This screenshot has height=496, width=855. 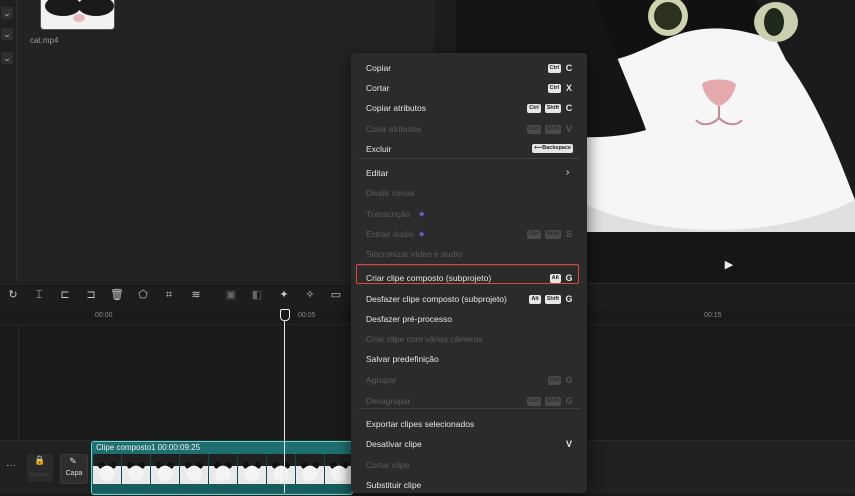 What do you see at coordinates (552, 148) in the screenshot?
I see `key-badge: ⟵Backspace` at bounding box center [552, 148].